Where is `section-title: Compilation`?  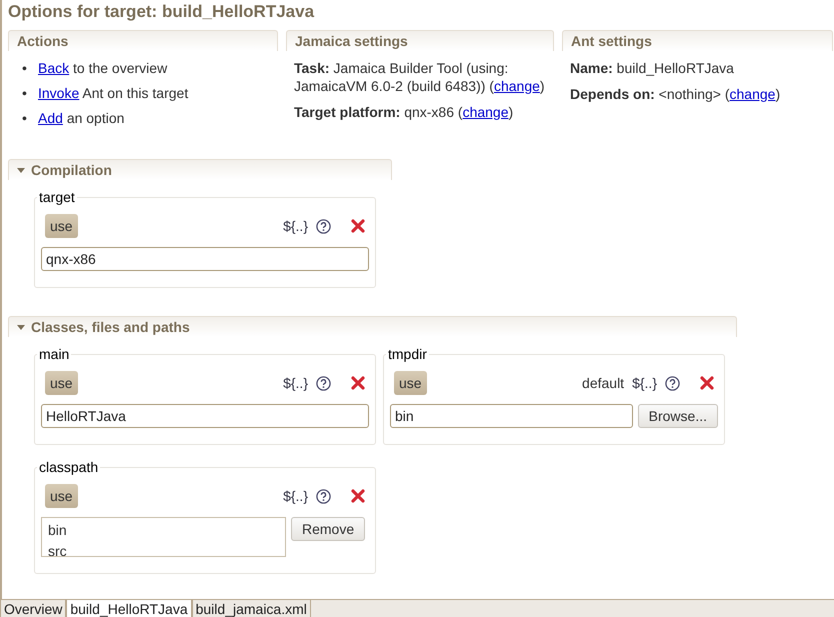
section-title: Compilation is located at coordinates (71, 170).